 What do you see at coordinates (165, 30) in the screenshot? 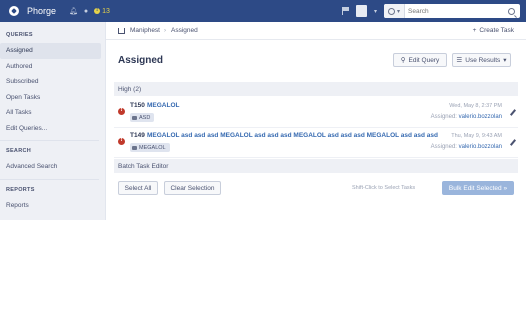
I see `chevron-right-icon: ›` at bounding box center [165, 30].